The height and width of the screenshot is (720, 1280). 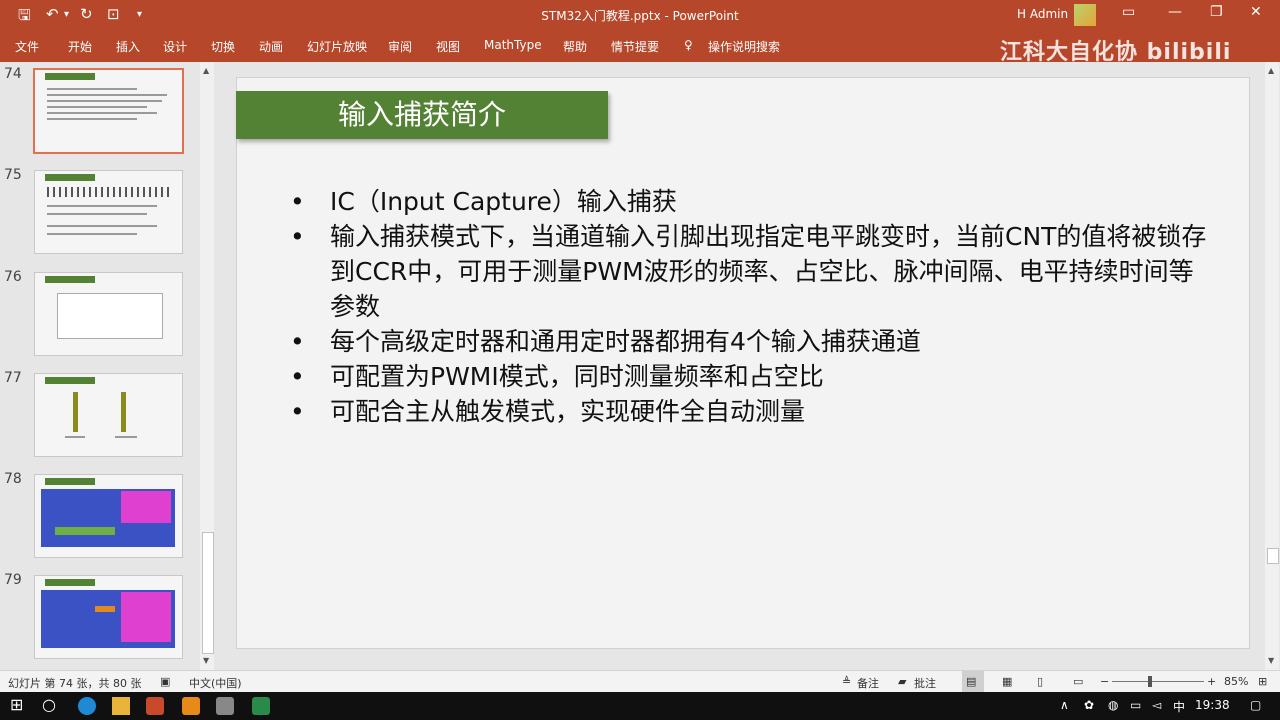 What do you see at coordinates (1255, 705) in the screenshot?
I see `notifications-icon: ▢` at bounding box center [1255, 705].